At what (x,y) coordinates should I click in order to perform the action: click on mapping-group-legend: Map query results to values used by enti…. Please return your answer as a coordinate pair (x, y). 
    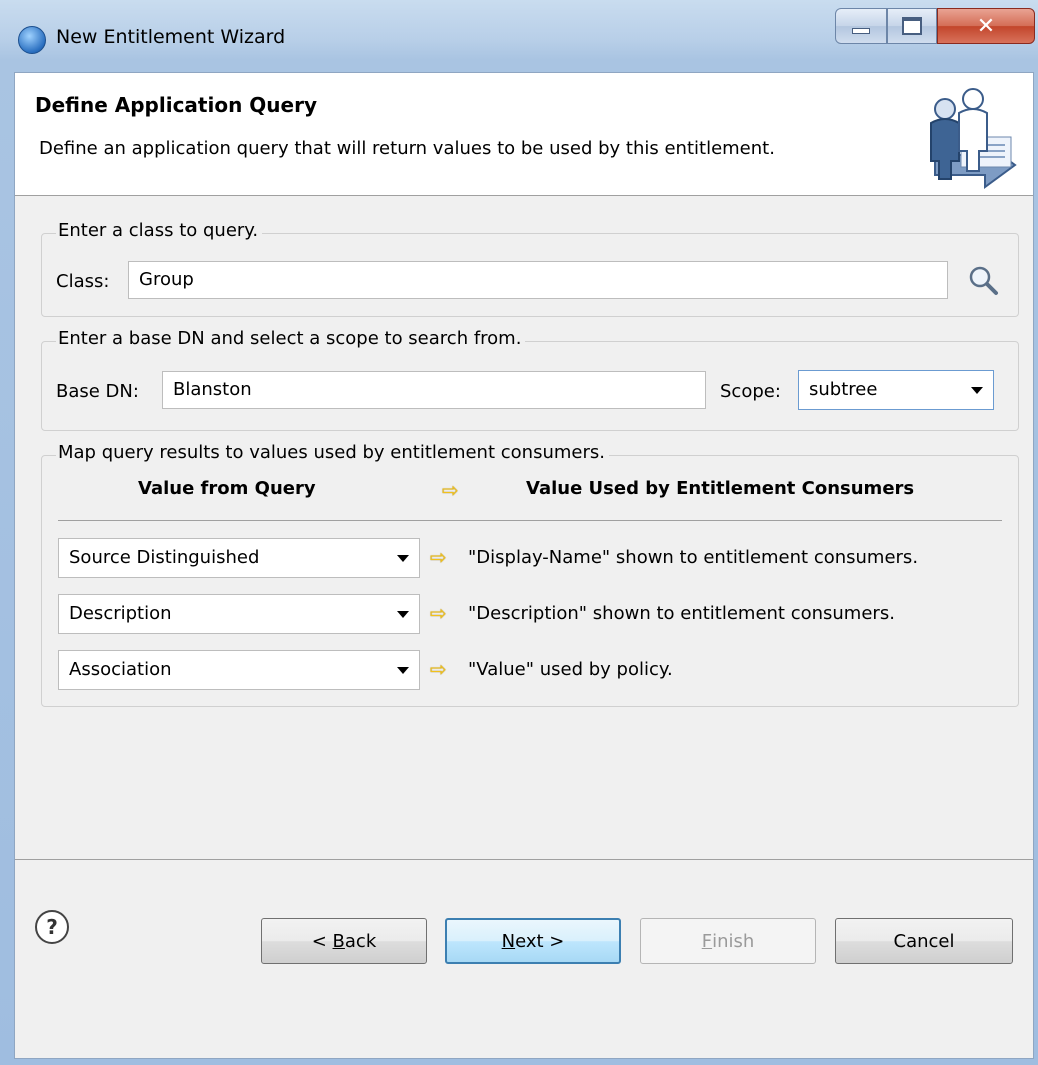
    Looking at the image, I should click on (332, 452).